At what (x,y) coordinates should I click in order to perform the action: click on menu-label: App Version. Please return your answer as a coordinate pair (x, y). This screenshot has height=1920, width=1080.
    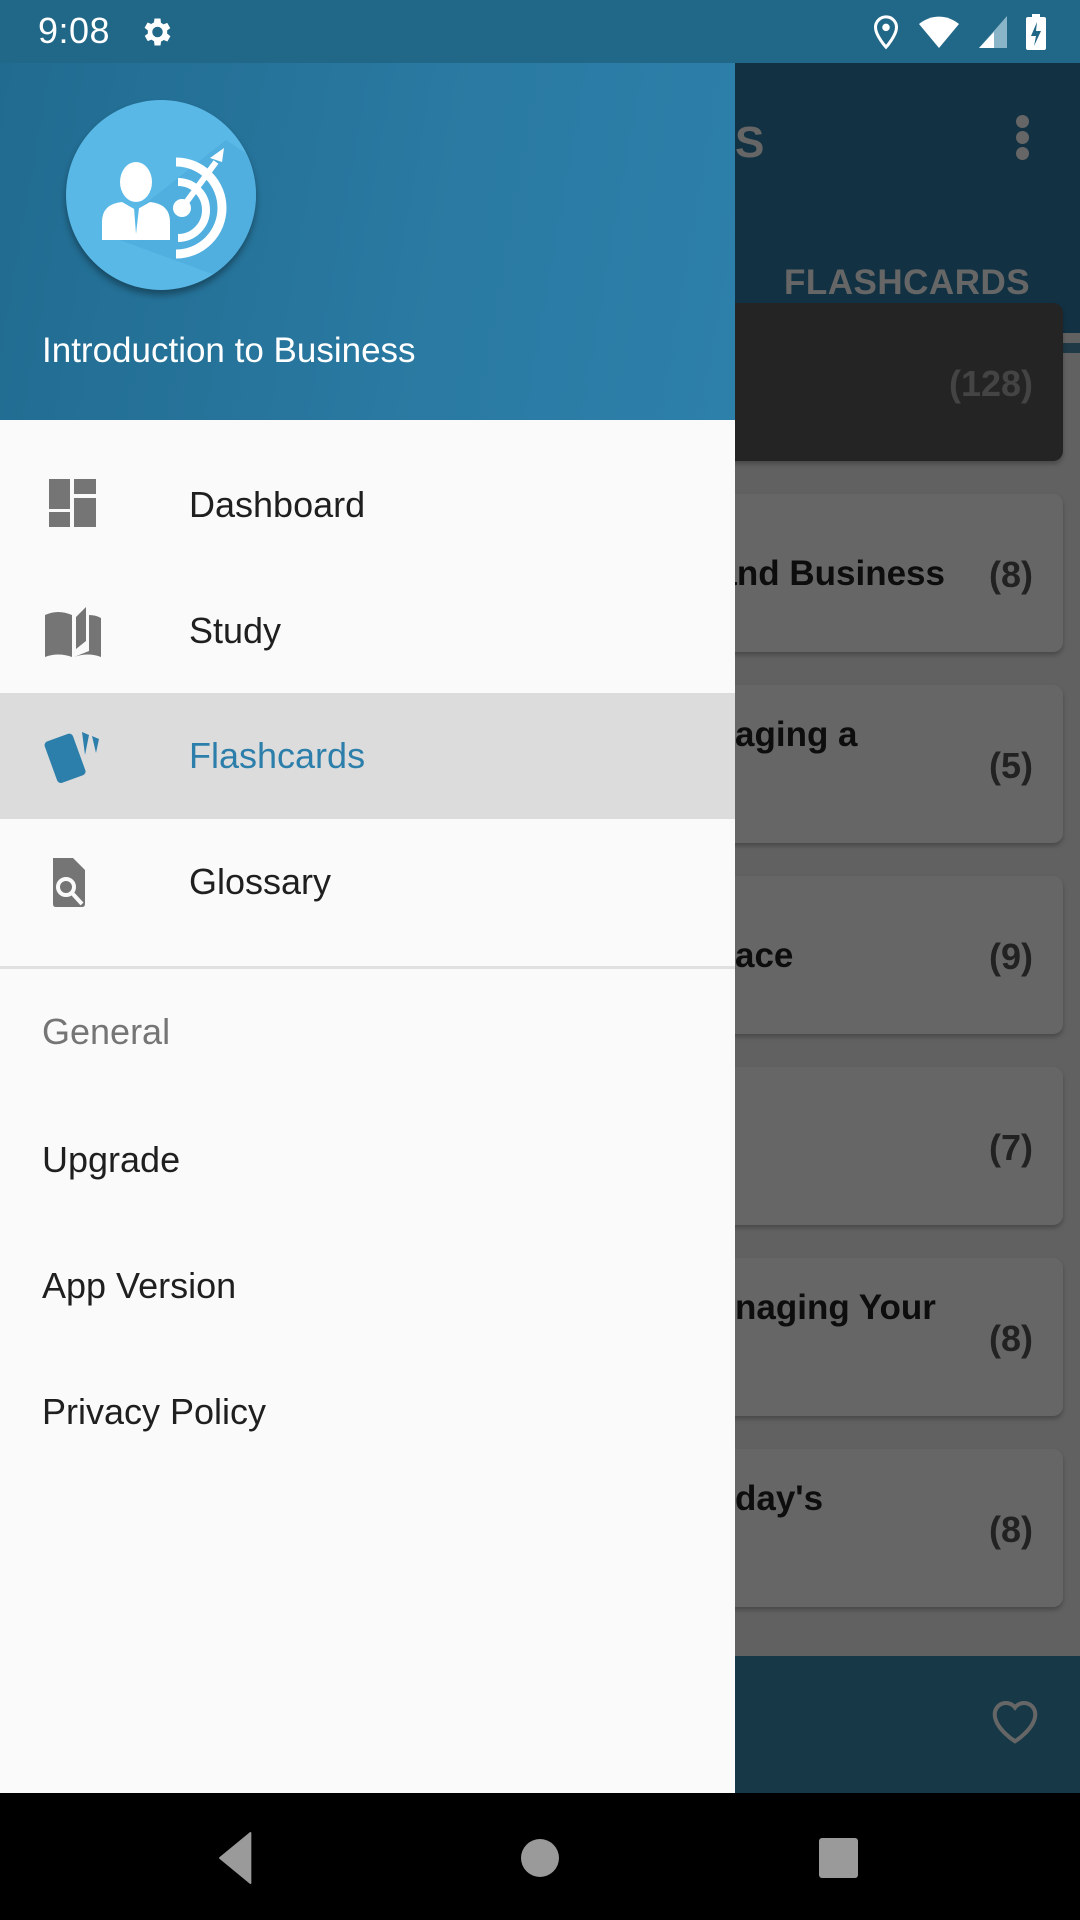
    Looking at the image, I should click on (139, 1285).